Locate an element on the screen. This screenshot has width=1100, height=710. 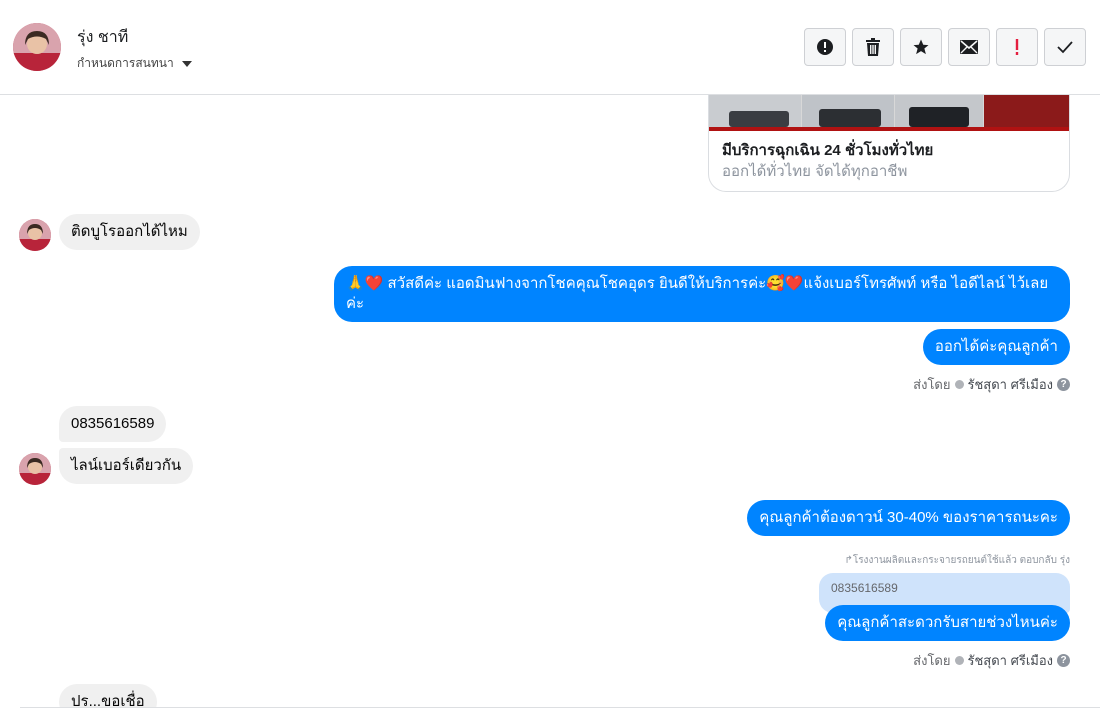
mark-done-button is located at coordinates (1065, 47).